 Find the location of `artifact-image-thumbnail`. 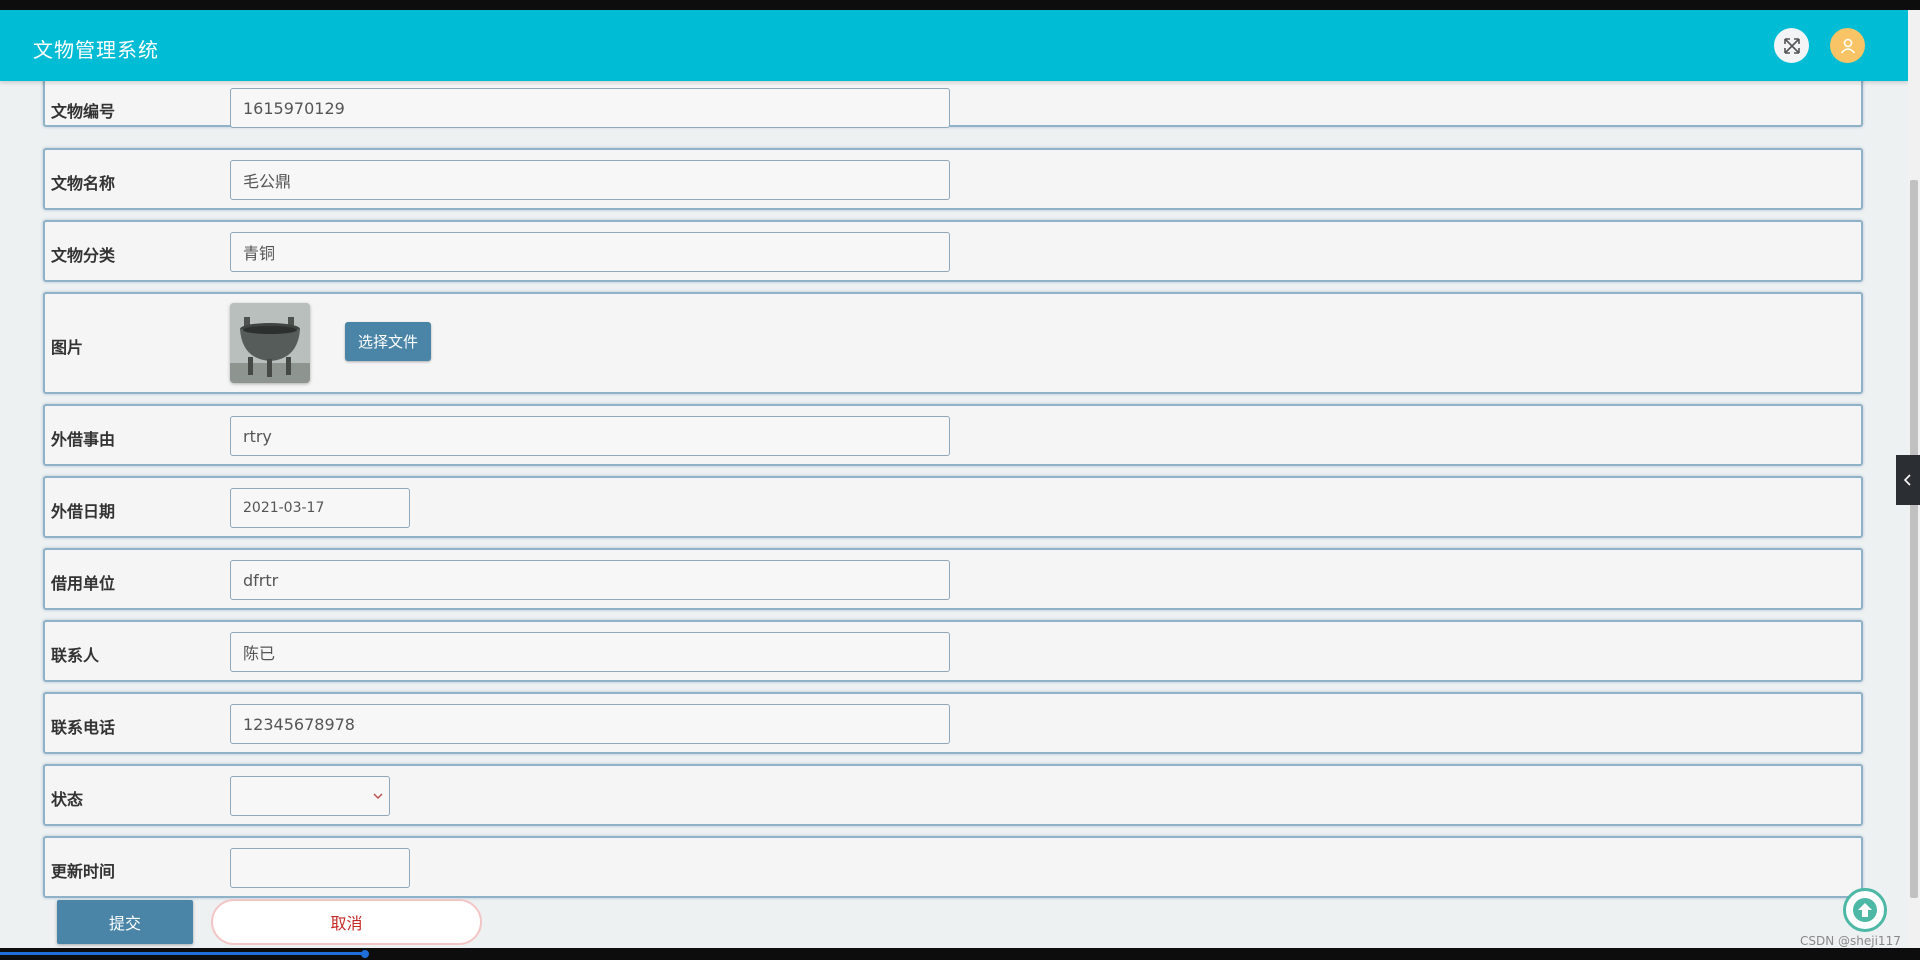

artifact-image-thumbnail is located at coordinates (270, 343).